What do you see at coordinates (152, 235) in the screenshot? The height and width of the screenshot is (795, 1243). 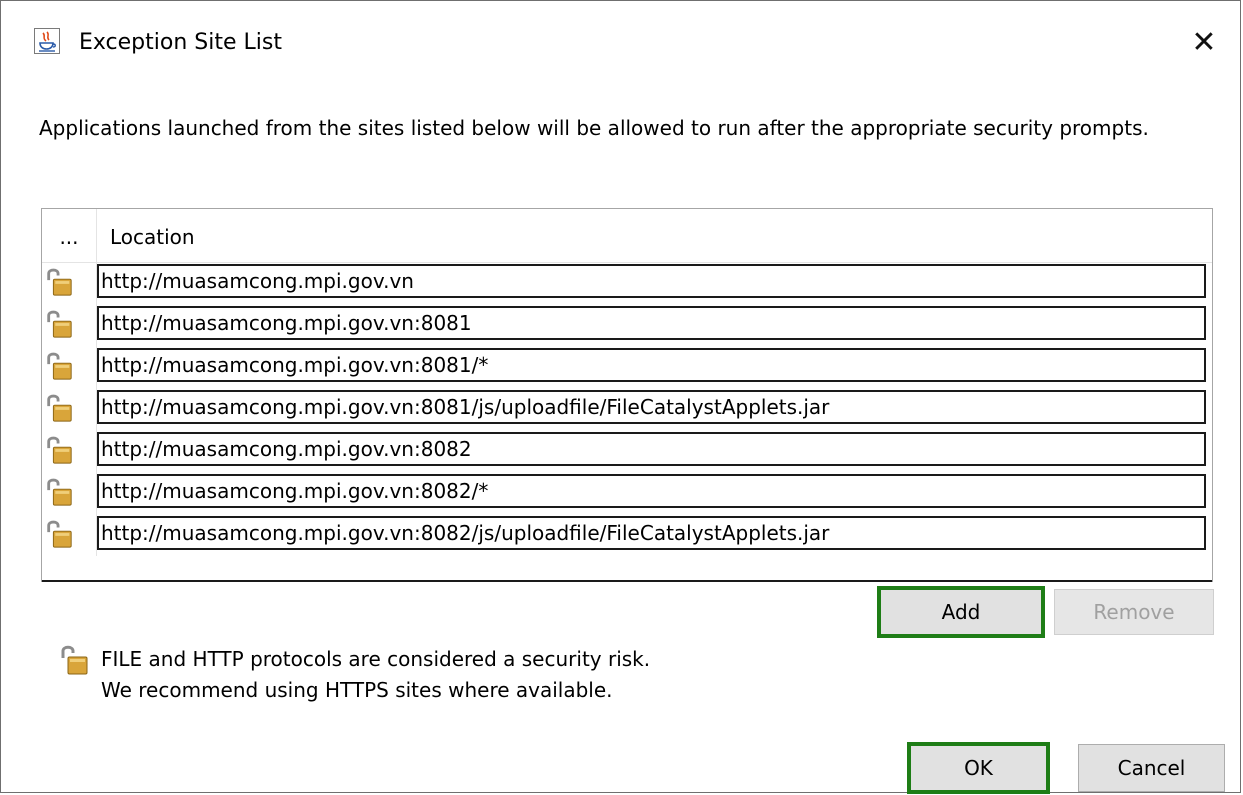 I see `column-header-location: Location` at bounding box center [152, 235].